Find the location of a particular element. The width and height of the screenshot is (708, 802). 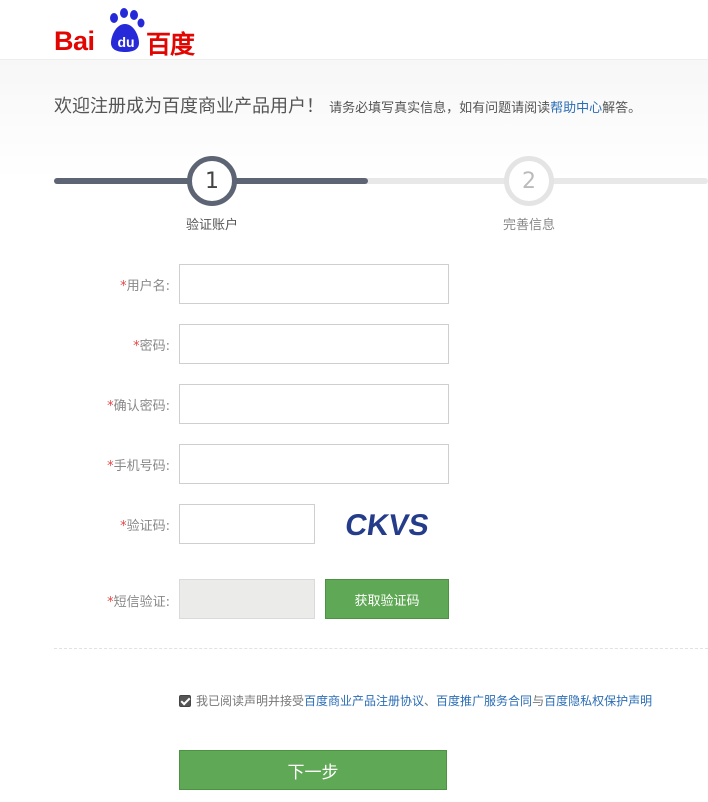

sms-code-input is located at coordinates (247, 599).